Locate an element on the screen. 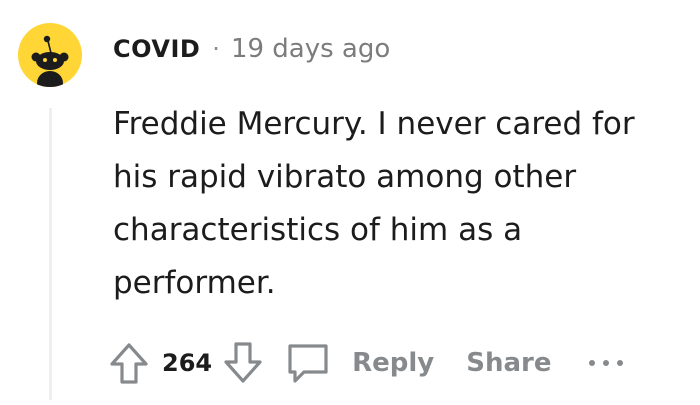  timestamp: 19 days ago is located at coordinates (310, 49).